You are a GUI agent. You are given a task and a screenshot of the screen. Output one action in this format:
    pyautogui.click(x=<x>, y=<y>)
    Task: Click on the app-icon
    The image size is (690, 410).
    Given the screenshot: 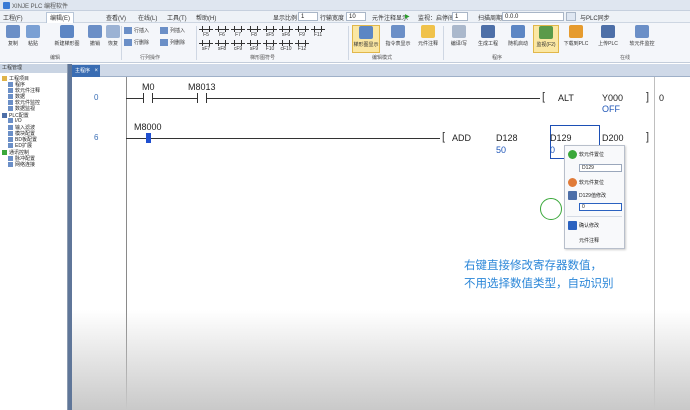 What is the action you would take?
    pyautogui.click(x=6, y=5)
    